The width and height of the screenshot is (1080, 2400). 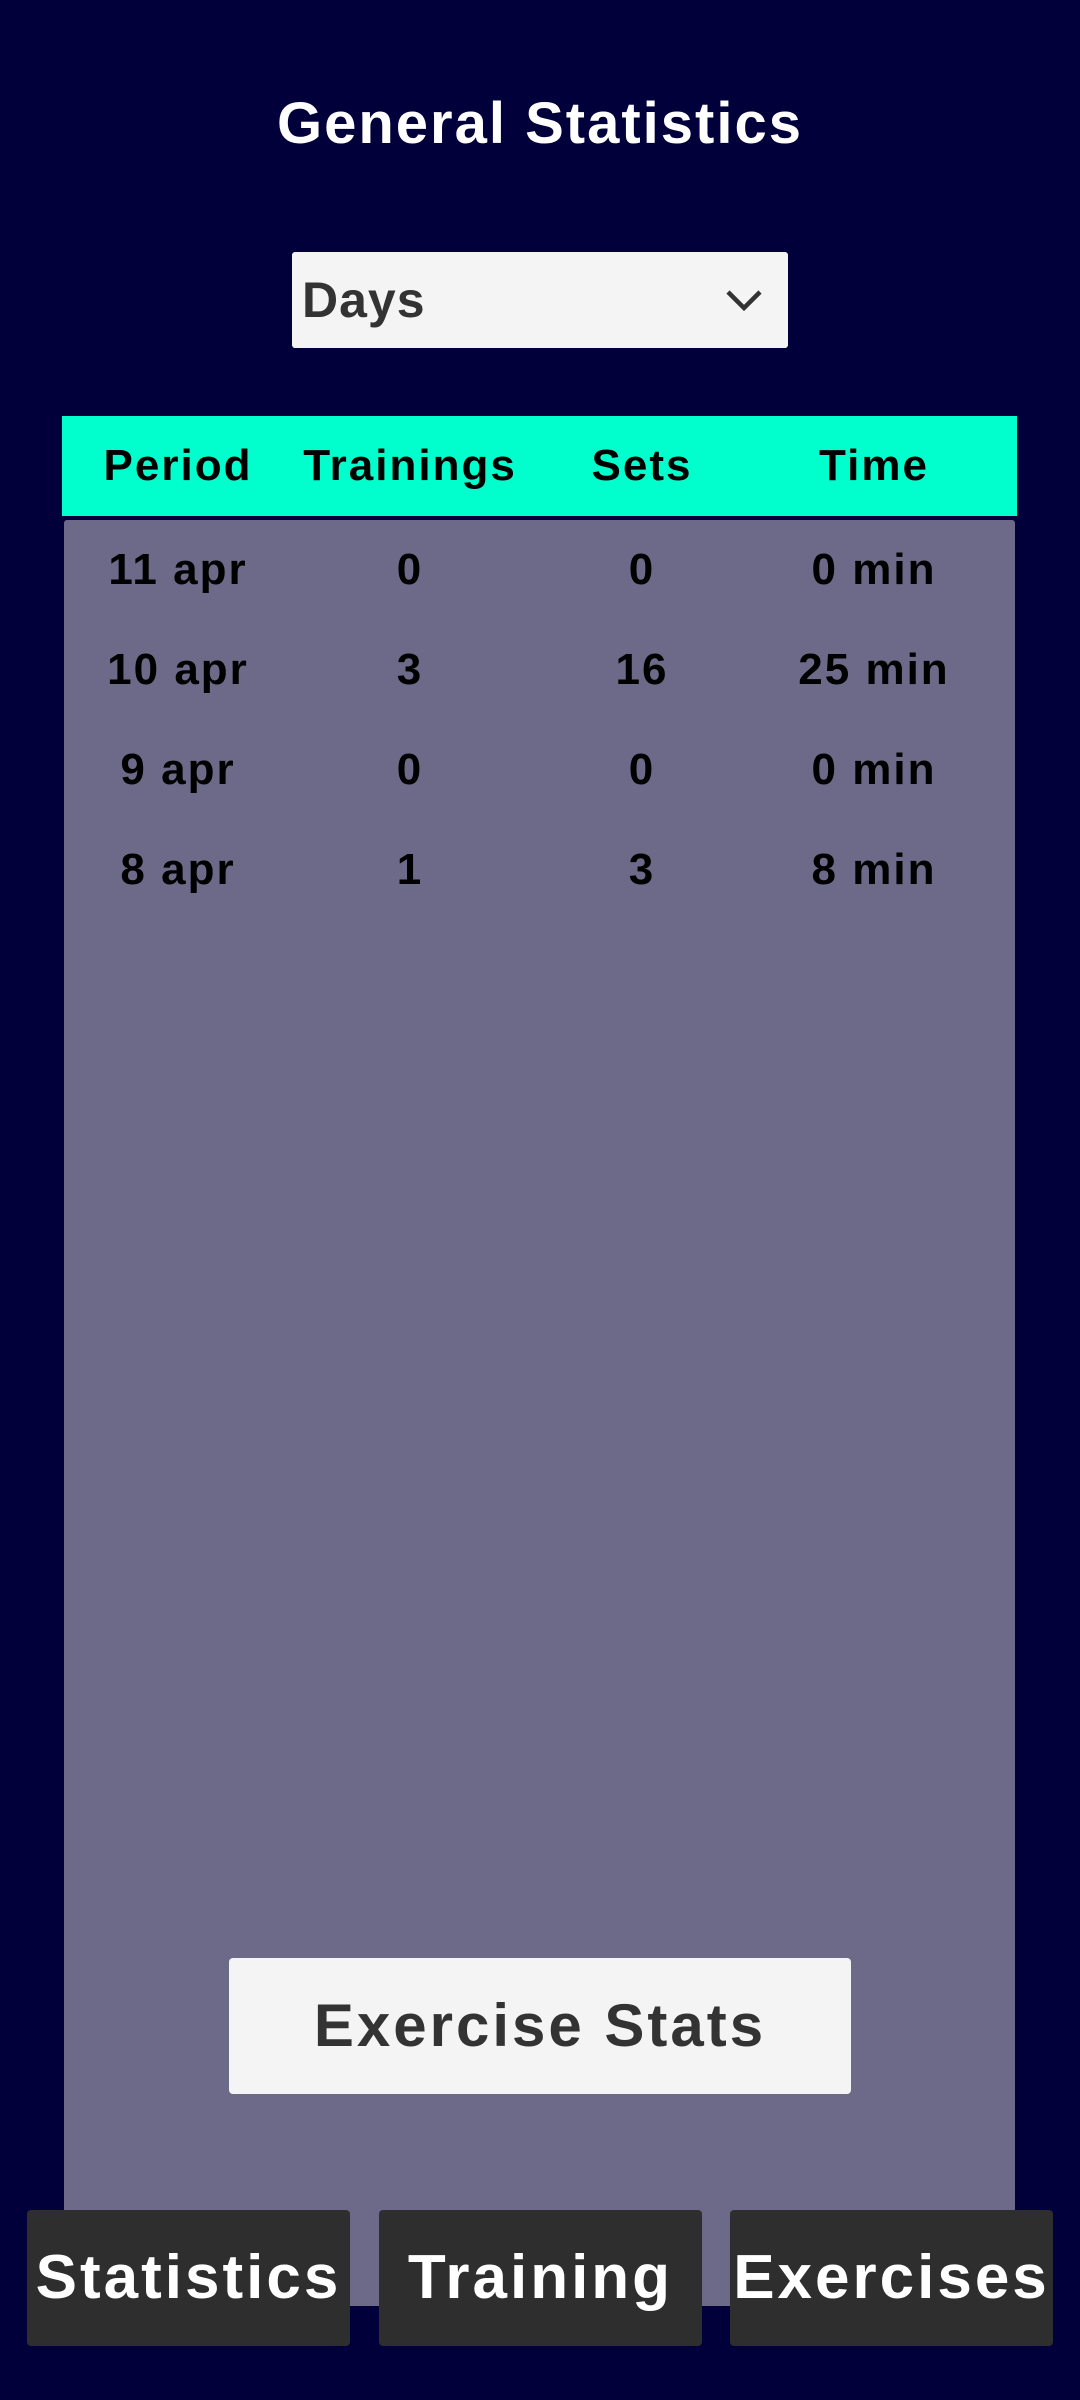 What do you see at coordinates (540, 300) in the screenshot?
I see `period-dropdown: Days` at bounding box center [540, 300].